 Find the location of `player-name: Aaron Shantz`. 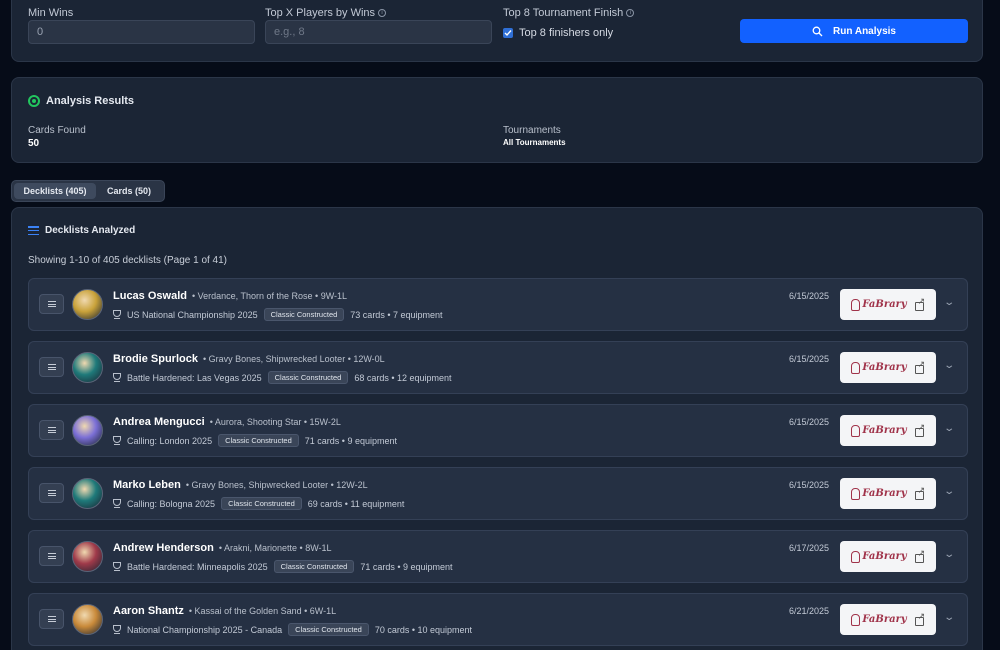

player-name: Aaron Shantz is located at coordinates (148, 611).